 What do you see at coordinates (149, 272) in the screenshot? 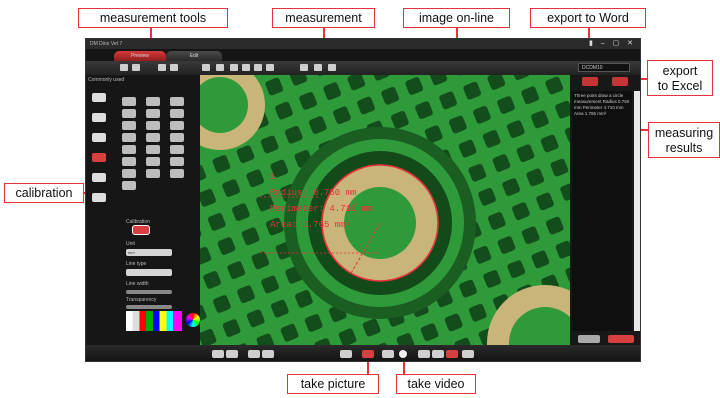
I see `line-type-select` at bounding box center [149, 272].